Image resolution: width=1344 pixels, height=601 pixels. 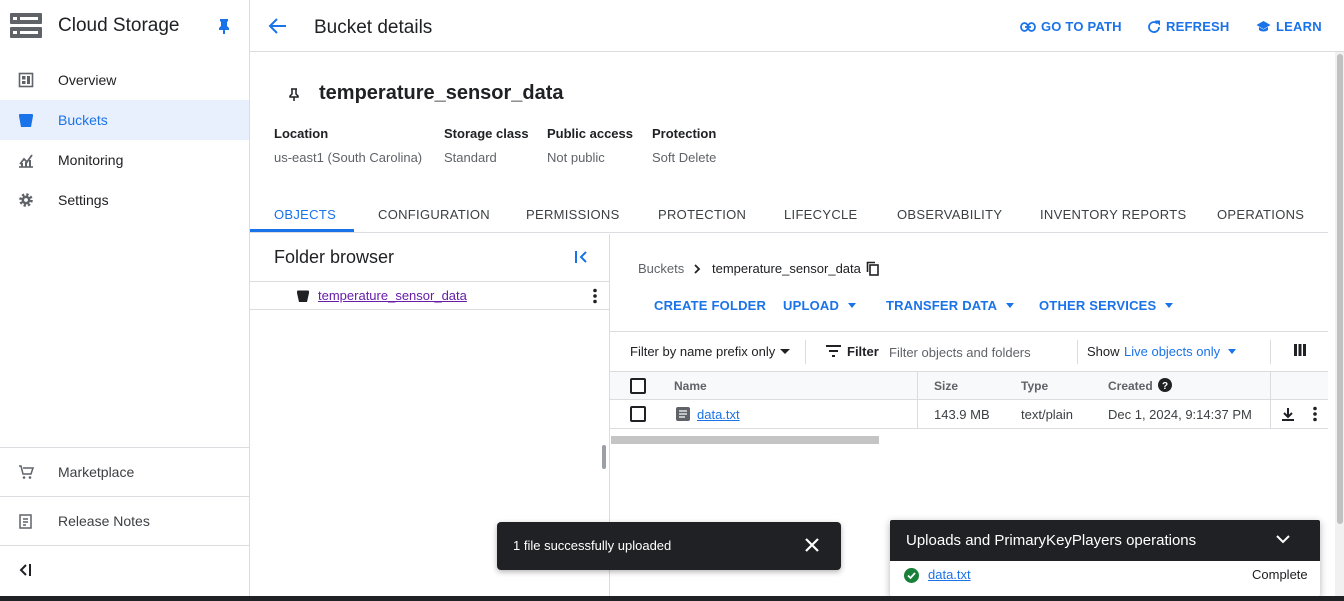 I want to click on page-title: Bucket details, so click(x=373, y=27).